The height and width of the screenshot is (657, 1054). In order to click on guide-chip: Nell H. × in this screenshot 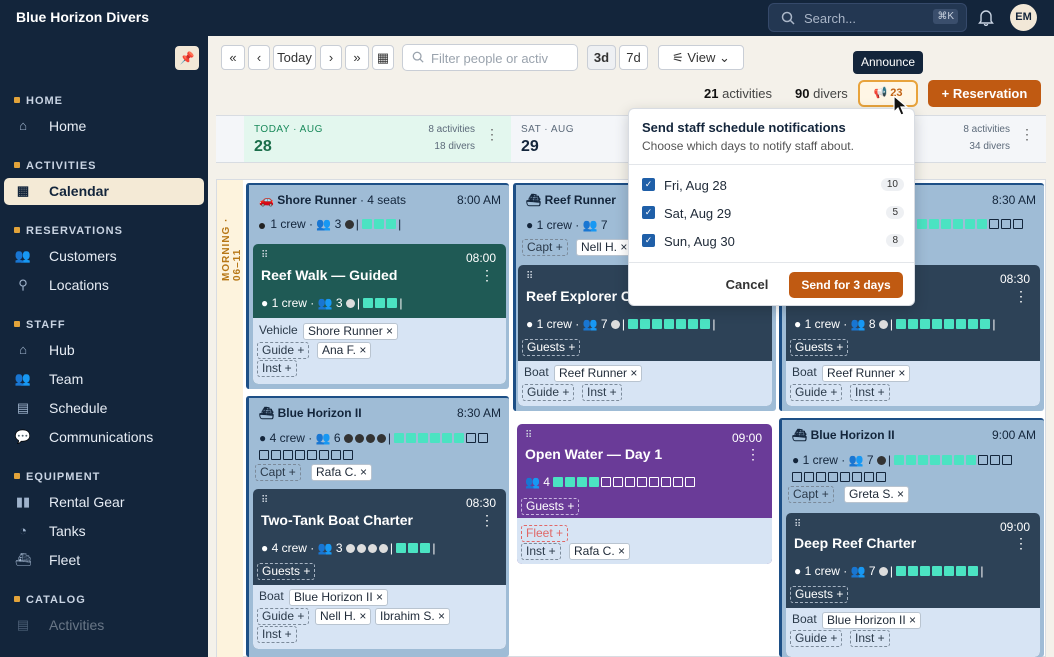, I will do `click(343, 616)`.